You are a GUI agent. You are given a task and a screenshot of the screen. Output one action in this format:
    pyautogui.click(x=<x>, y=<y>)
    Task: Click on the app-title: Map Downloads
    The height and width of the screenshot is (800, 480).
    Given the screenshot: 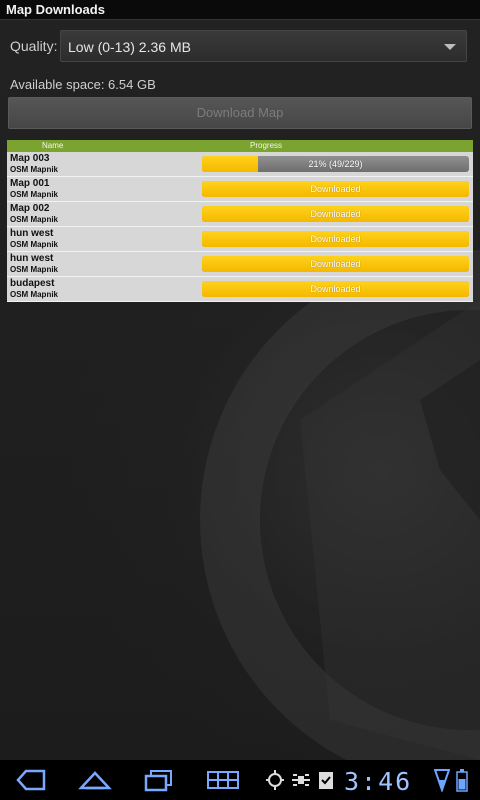 What is the action you would take?
    pyautogui.click(x=55, y=9)
    